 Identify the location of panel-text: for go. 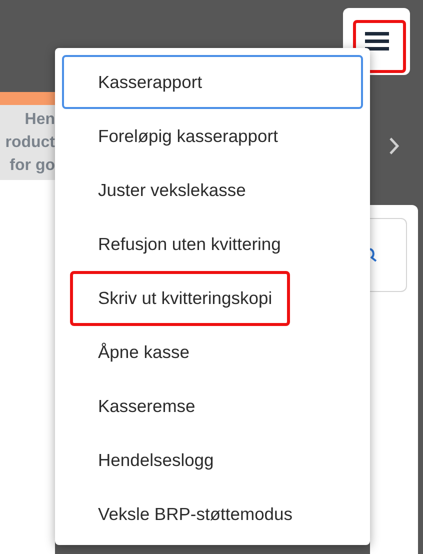
(32, 166).